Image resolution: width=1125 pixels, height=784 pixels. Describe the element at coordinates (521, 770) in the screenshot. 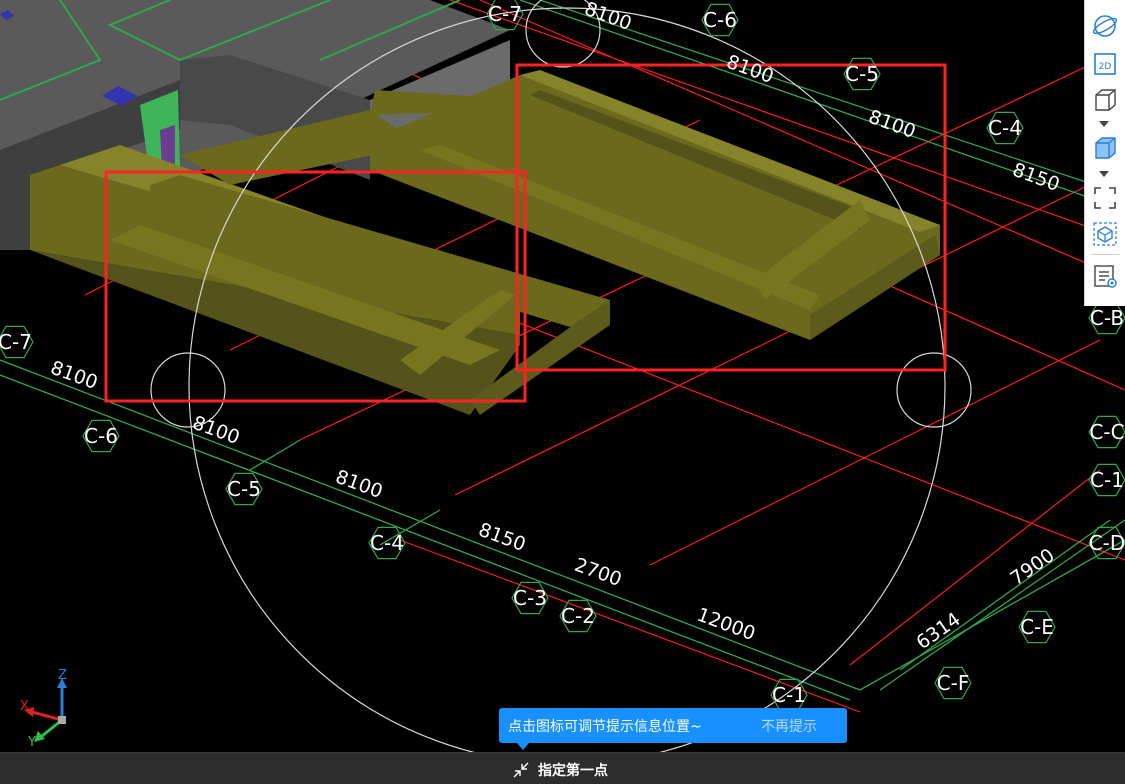

I see `snap-cursor-icon` at that location.